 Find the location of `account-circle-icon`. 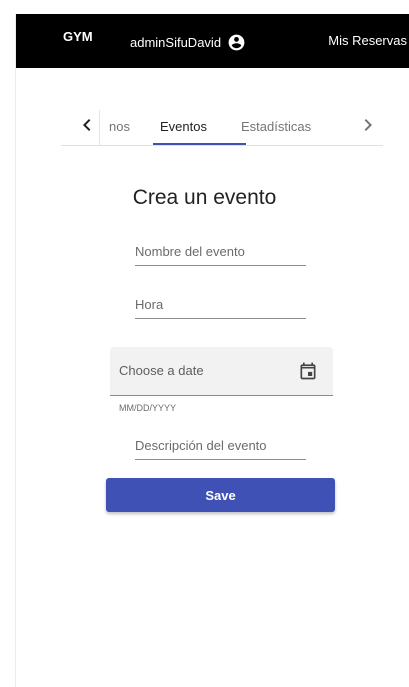

account-circle-icon is located at coordinates (236, 42).